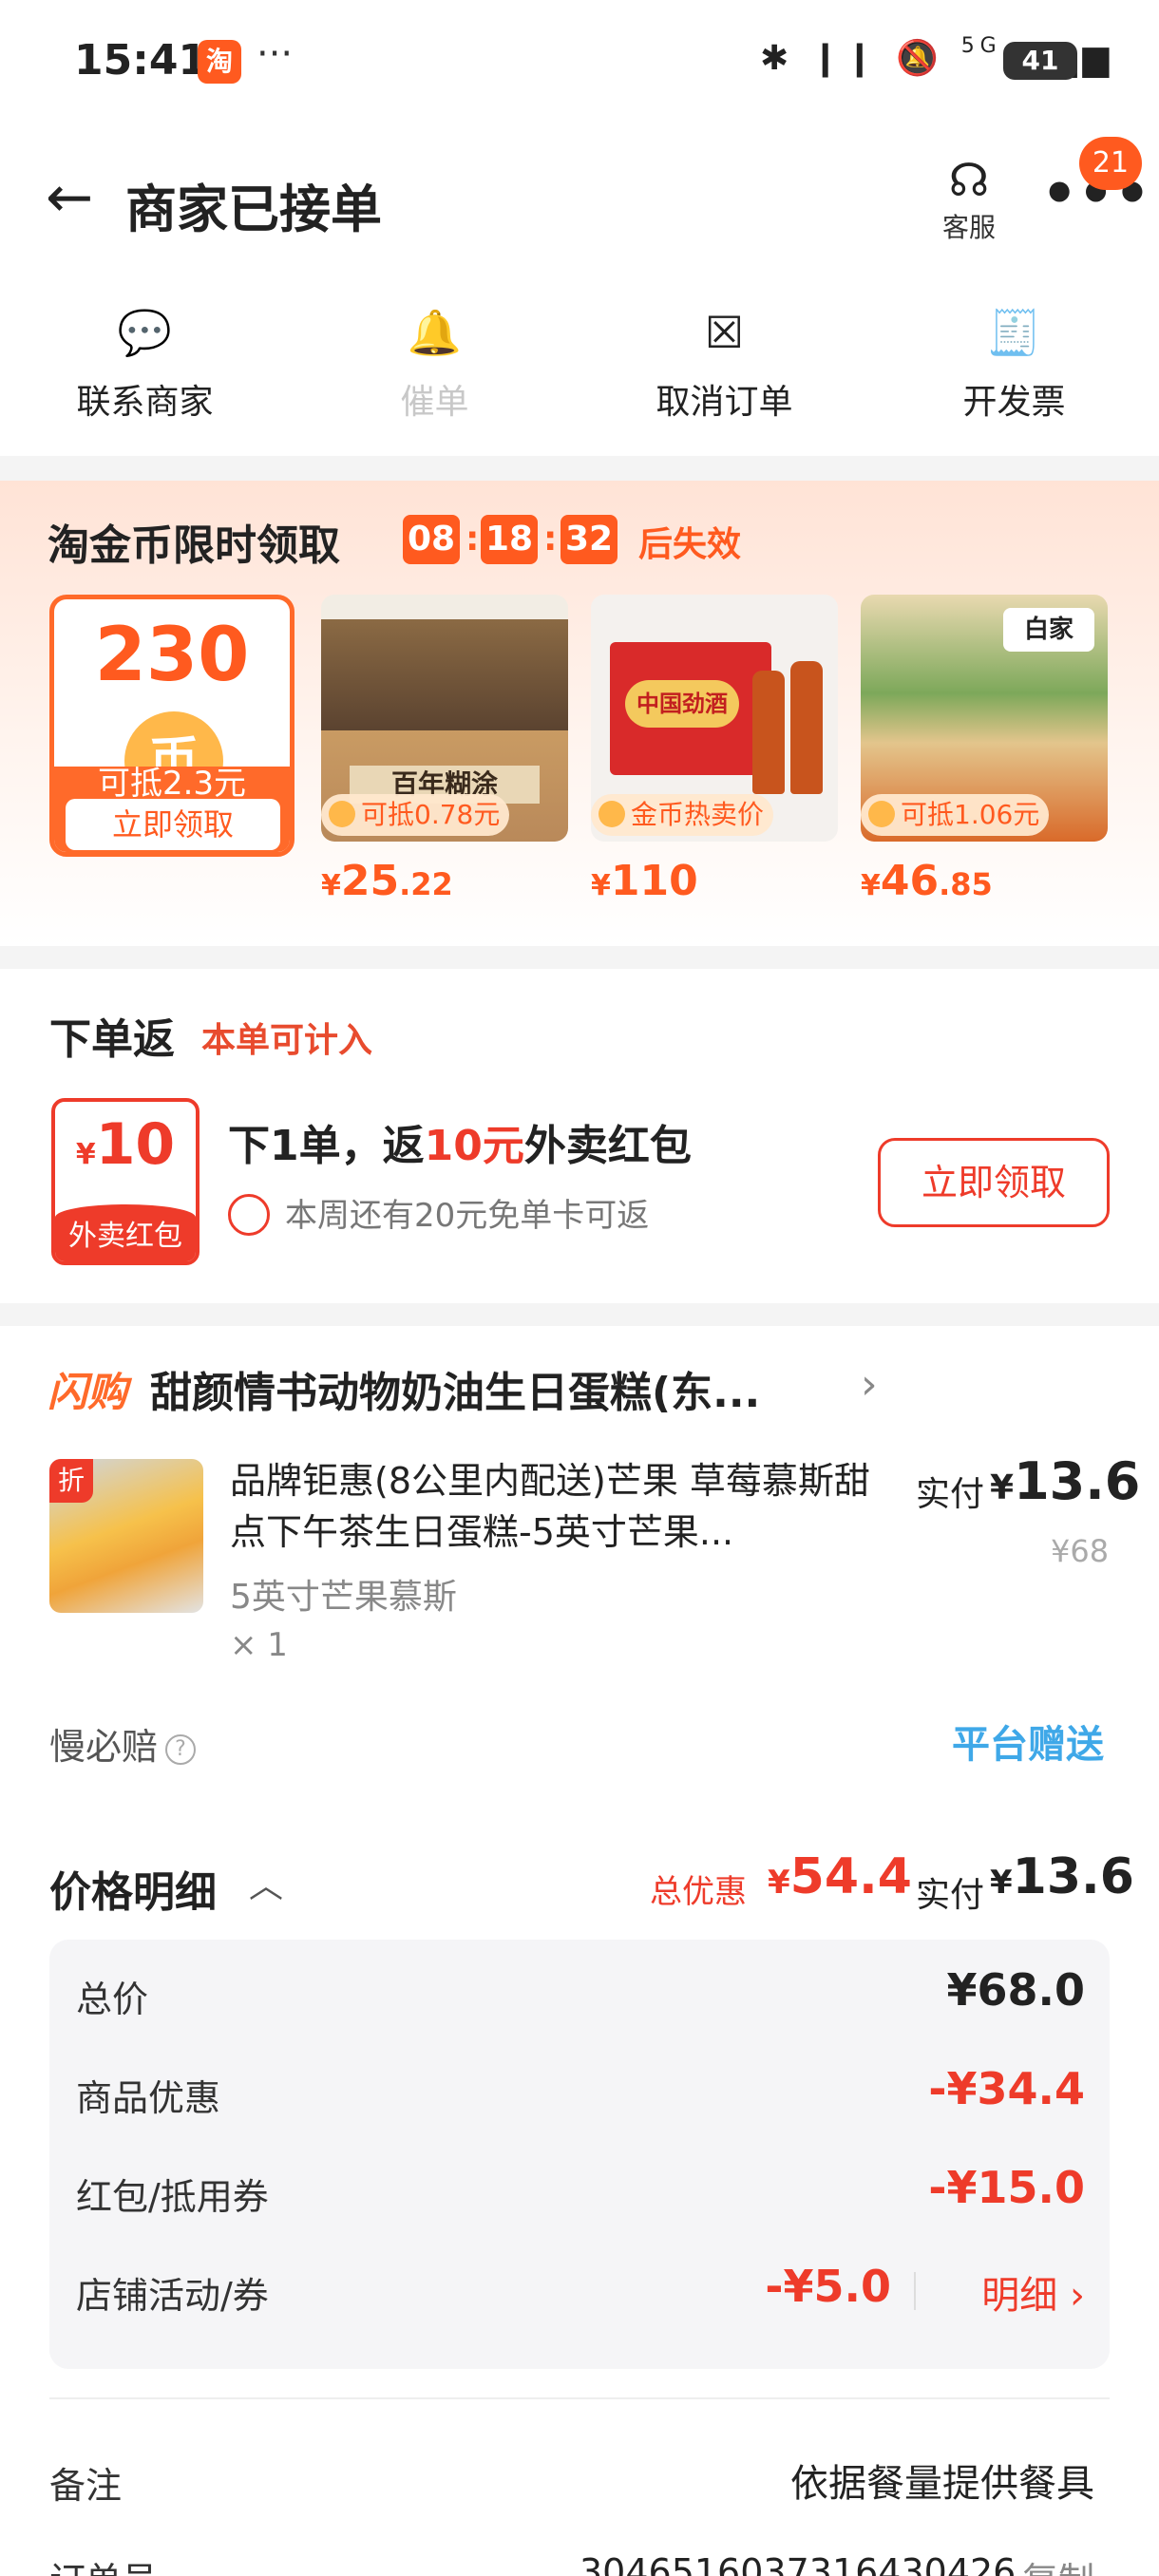 This screenshot has width=1159, height=2576. Describe the element at coordinates (145, 402) in the screenshot. I see `contact-merchant-label: 联系商家` at that location.